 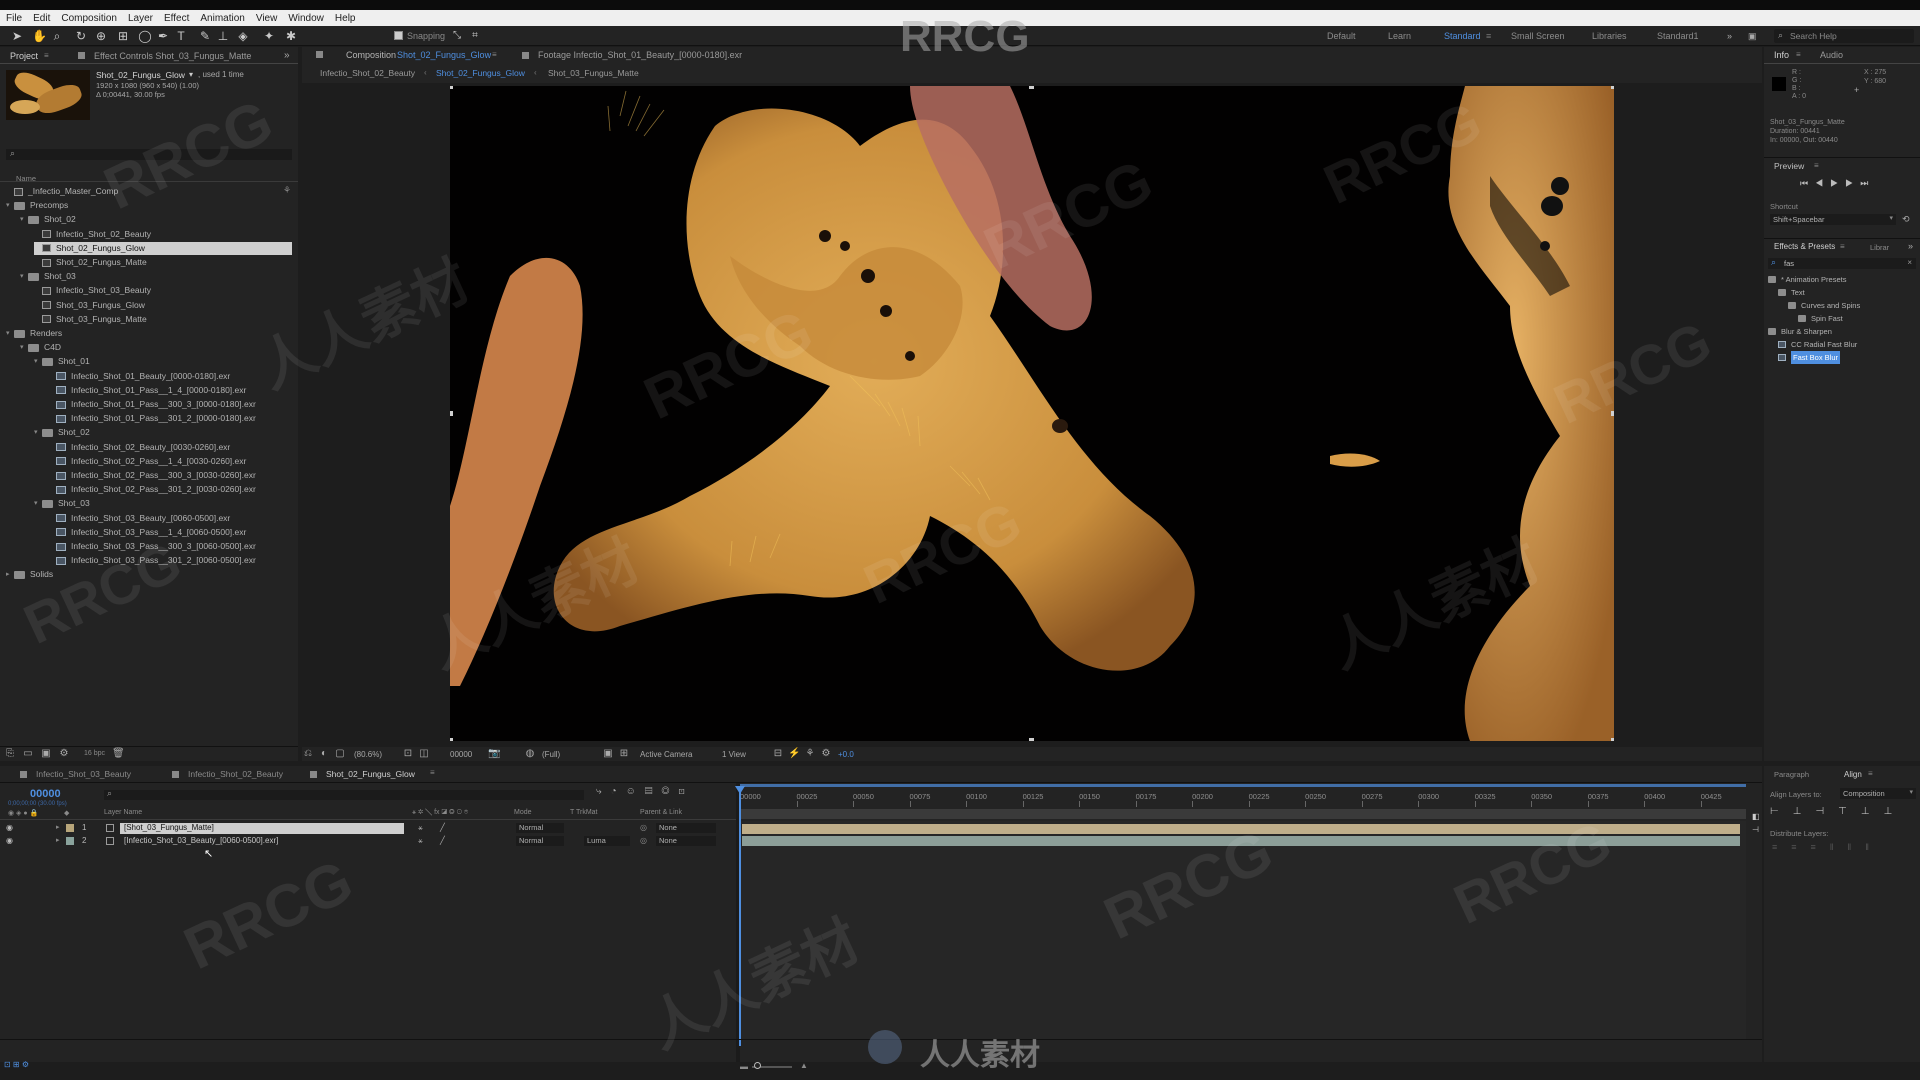 What do you see at coordinates (635, 791) in the screenshot?
I see `shy-icon: ☺` at bounding box center [635, 791].